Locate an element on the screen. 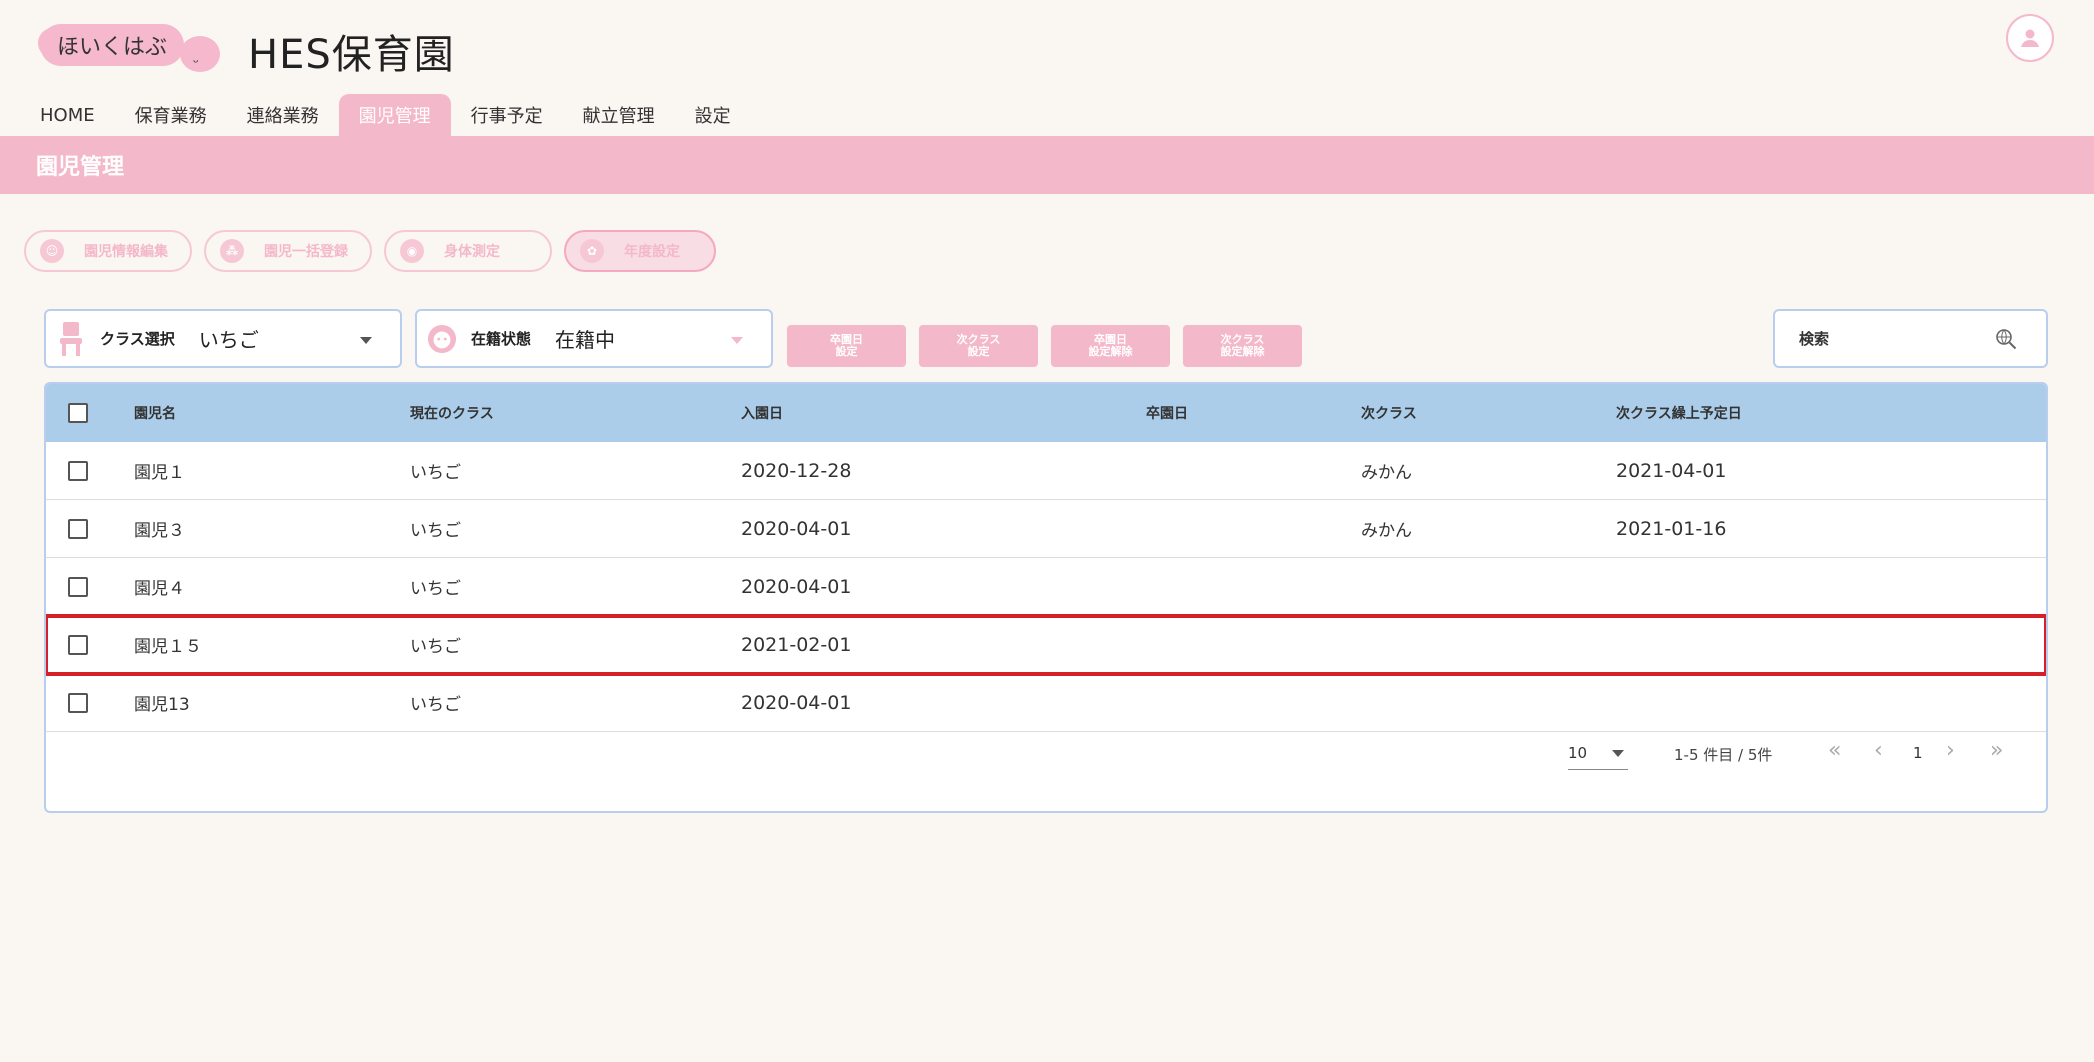 This screenshot has height=1062, width=2094. class-select: クラス選択 いちご is located at coordinates (223, 338).